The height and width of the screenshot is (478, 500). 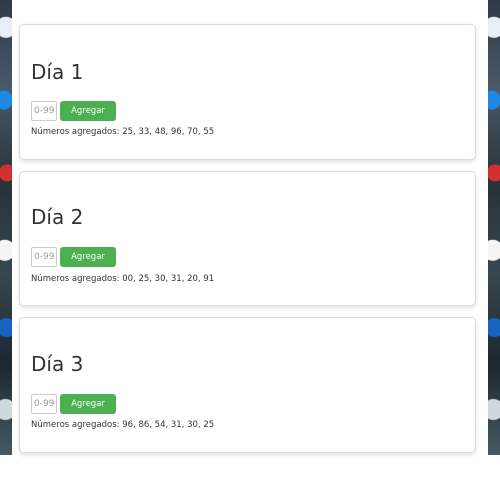 What do you see at coordinates (168, 279) in the screenshot?
I see `added-numbers-values: 00, 25, 30, 31, 20, 91` at bounding box center [168, 279].